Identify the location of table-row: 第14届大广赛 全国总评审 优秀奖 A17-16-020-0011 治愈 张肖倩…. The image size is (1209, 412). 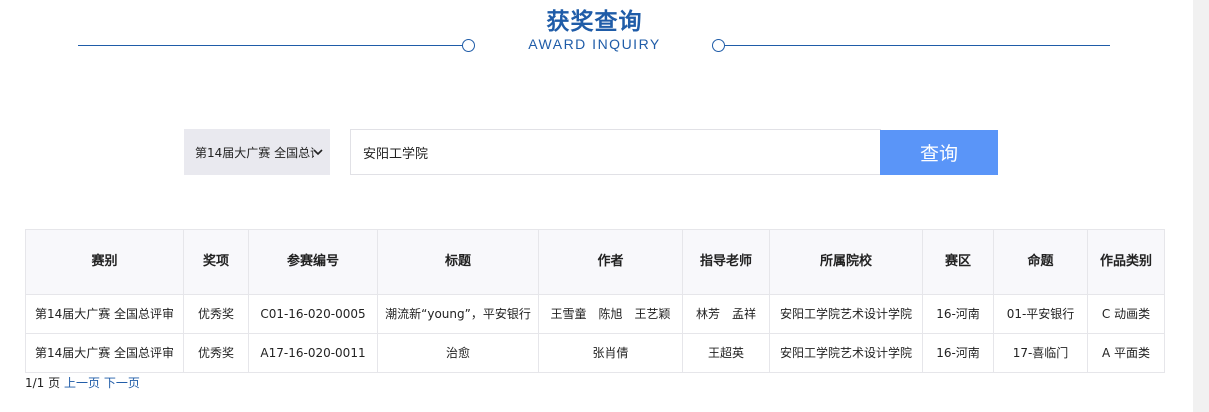
(595, 353).